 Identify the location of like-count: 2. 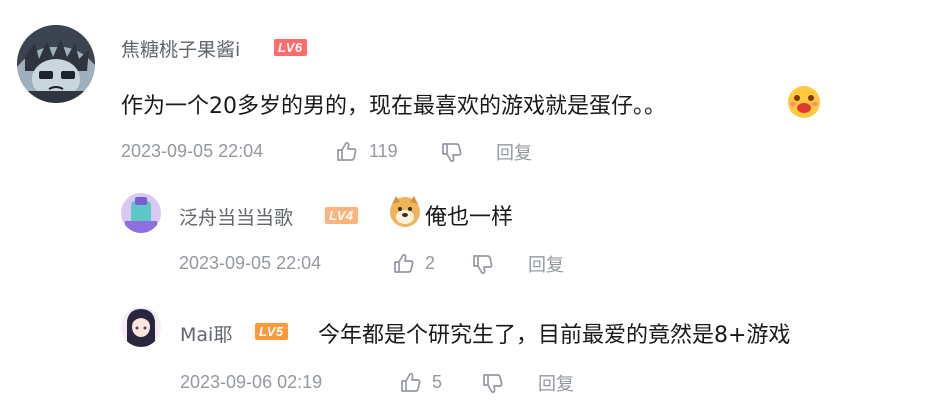
(430, 263).